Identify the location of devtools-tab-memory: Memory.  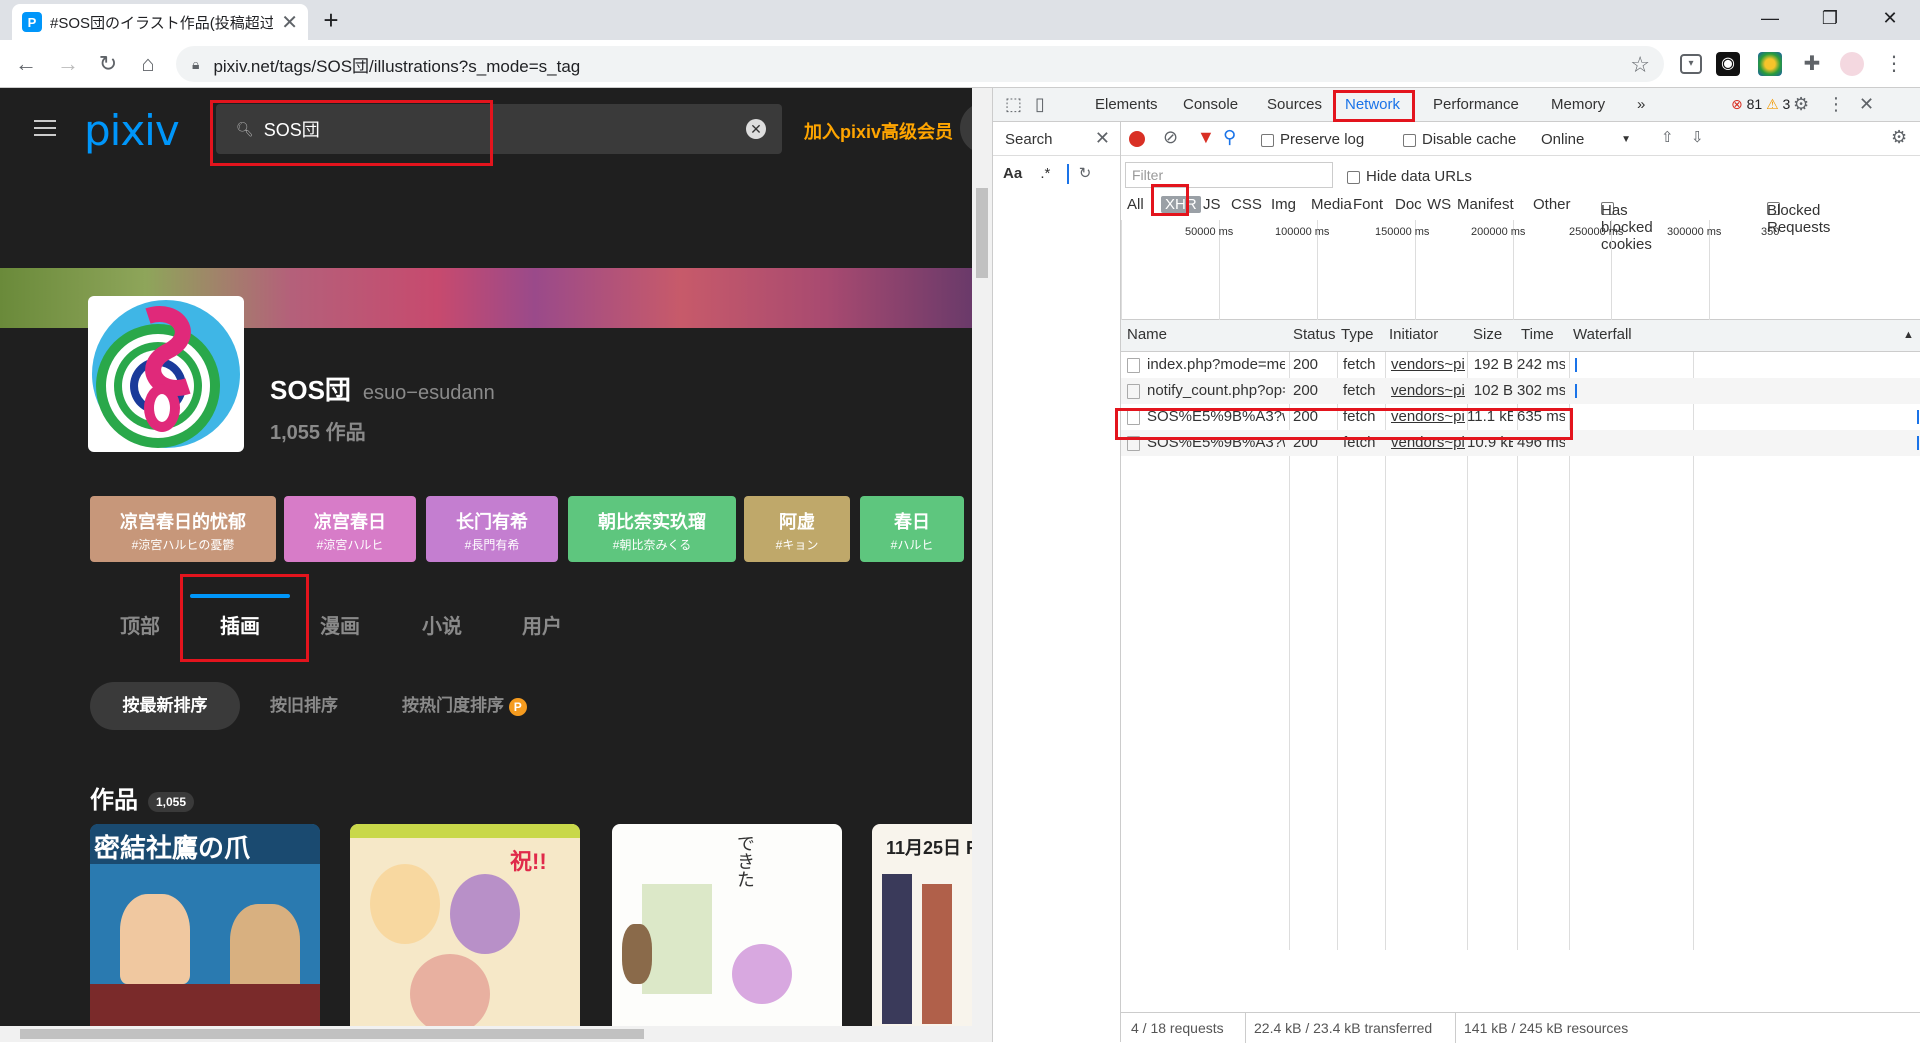
(1578, 104).